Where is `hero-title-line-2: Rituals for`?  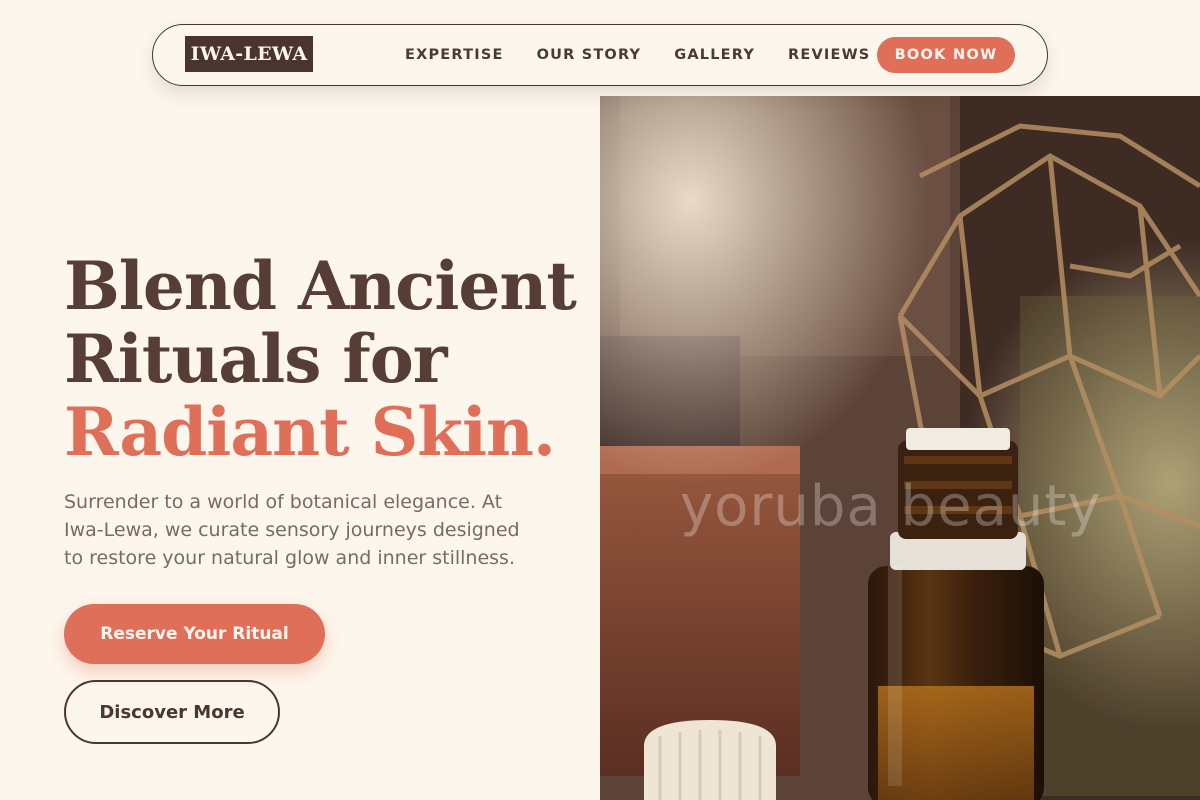 hero-title-line-2: Rituals for is located at coordinates (256, 359).